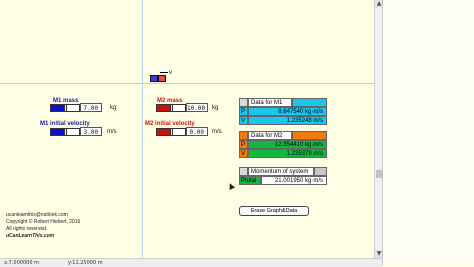 The height and width of the screenshot is (267, 474). What do you see at coordinates (30, 236) in the screenshot?
I see `credit-site: uCanLearnThis.com` at bounding box center [30, 236].